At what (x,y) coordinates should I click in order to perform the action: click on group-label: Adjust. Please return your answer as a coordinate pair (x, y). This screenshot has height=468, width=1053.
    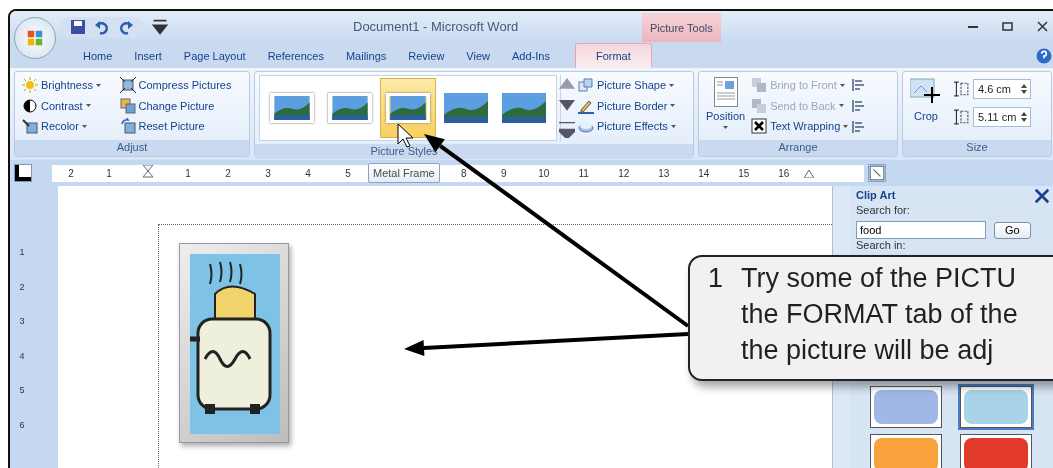
    Looking at the image, I should click on (132, 147).